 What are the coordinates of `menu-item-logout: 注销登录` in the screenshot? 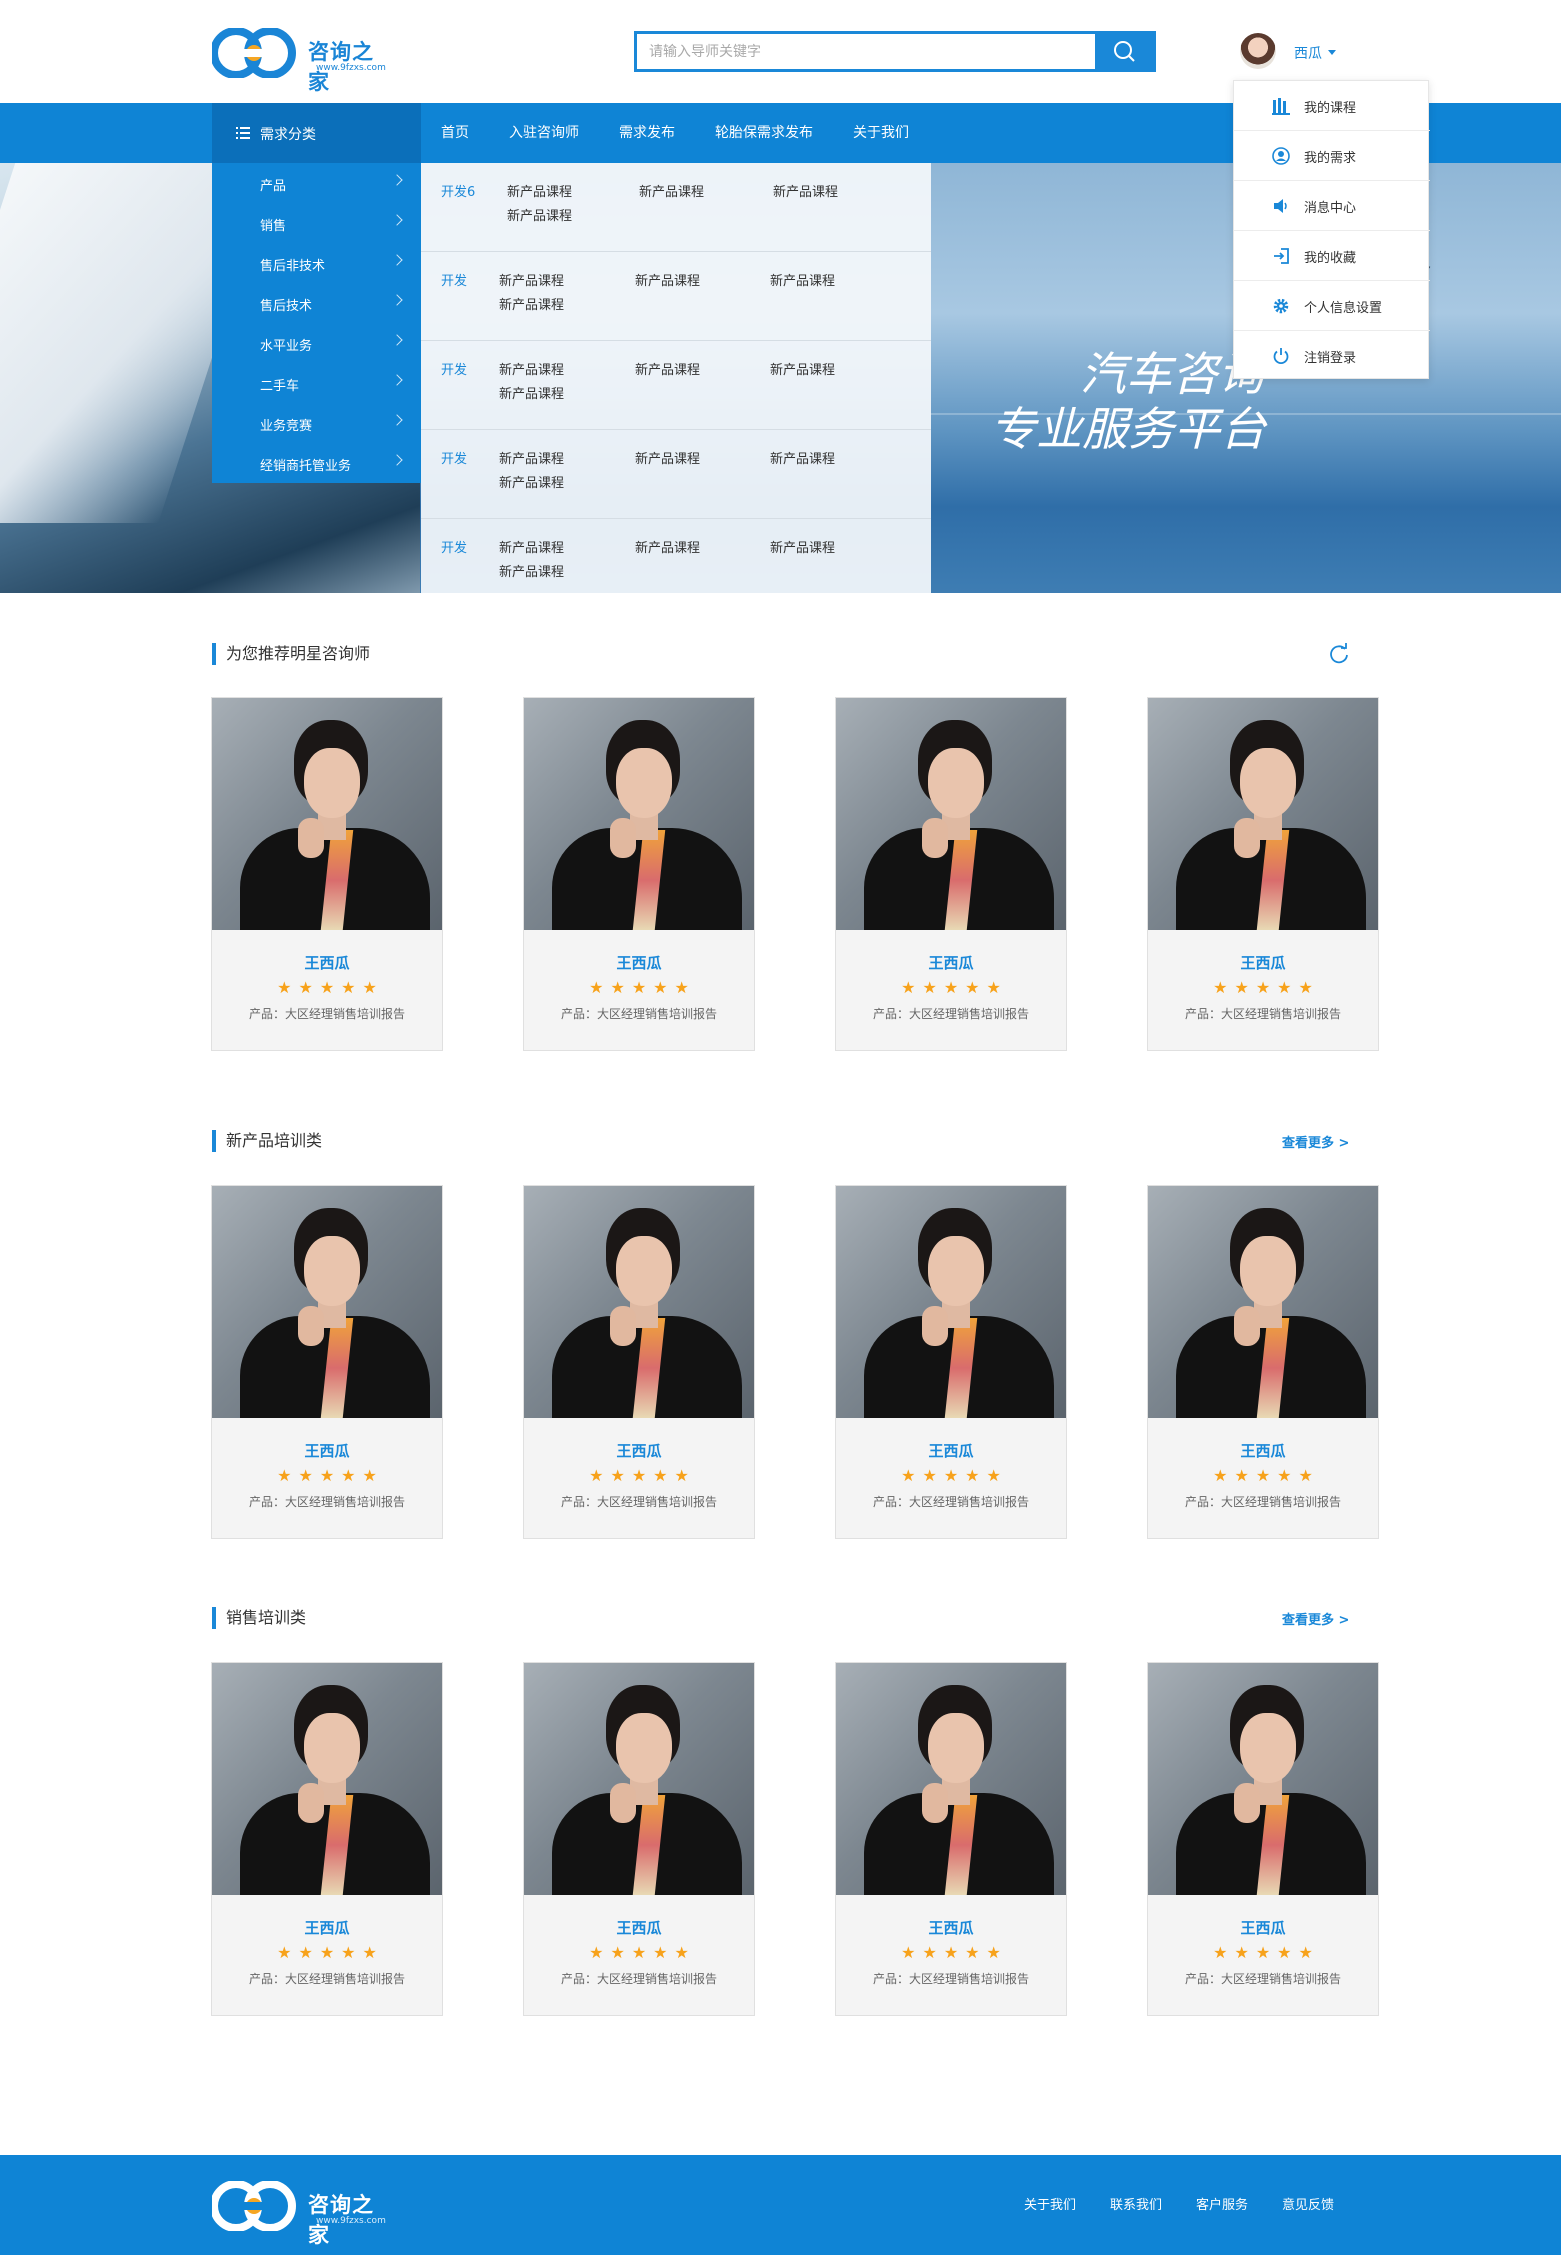 It's located at (1332, 356).